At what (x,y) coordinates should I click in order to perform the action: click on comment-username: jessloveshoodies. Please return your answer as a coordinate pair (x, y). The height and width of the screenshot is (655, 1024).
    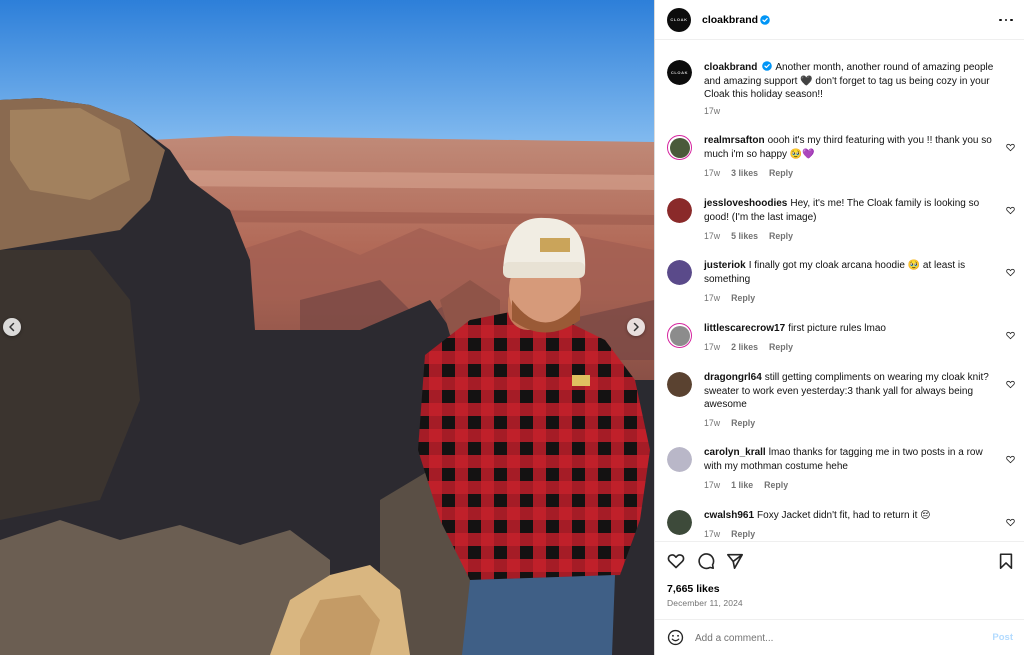
    Looking at the image, I should click on (745, 203).